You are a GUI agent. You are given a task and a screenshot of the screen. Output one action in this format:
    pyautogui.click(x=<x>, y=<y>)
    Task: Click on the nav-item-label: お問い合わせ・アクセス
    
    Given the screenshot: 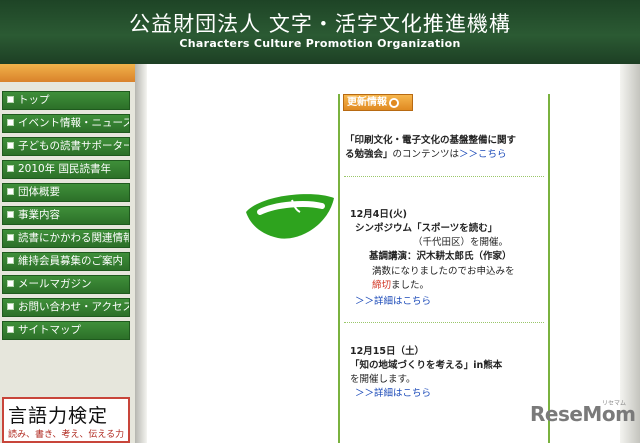 What is the action you would take?
    pyautogui.click(x=74, y=307)
    